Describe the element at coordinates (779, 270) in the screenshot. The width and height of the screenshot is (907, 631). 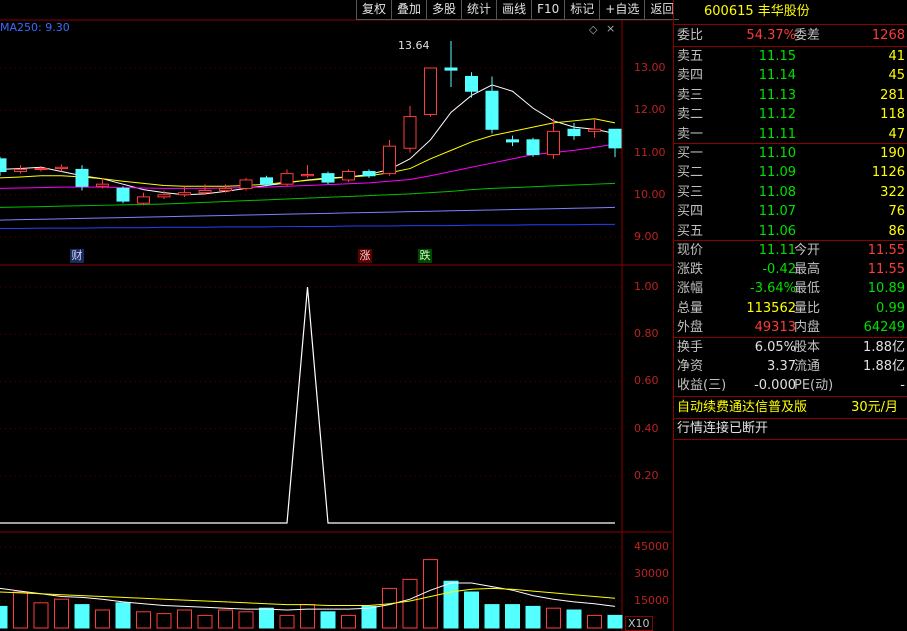
I see `stat-value: -0.42` at that location.